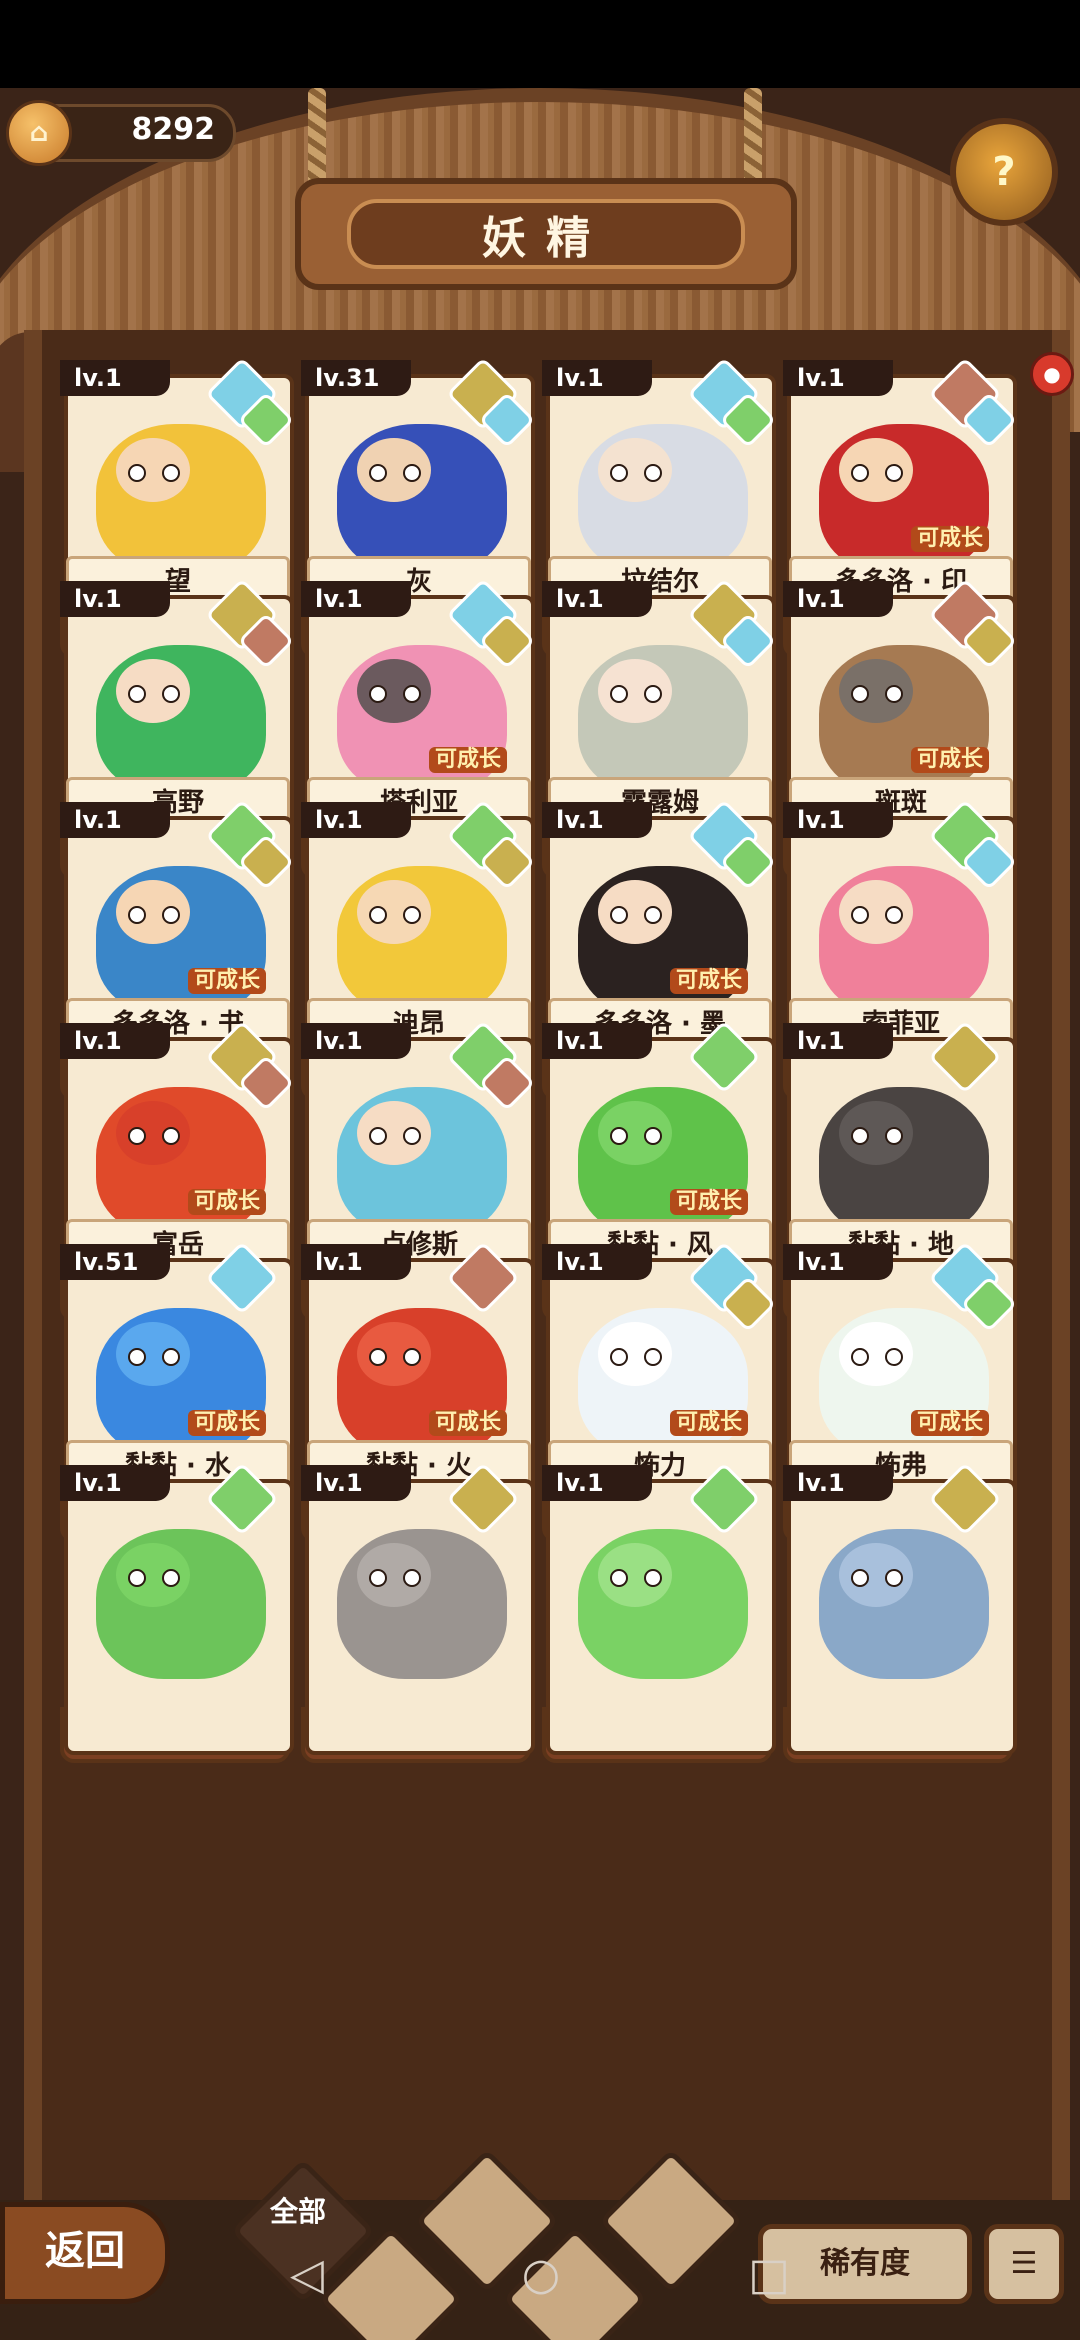  What do you see at coordinates (85, 2253) in the screenshot?
I see `back-button: 返回` at bounding box center [85, 2253].